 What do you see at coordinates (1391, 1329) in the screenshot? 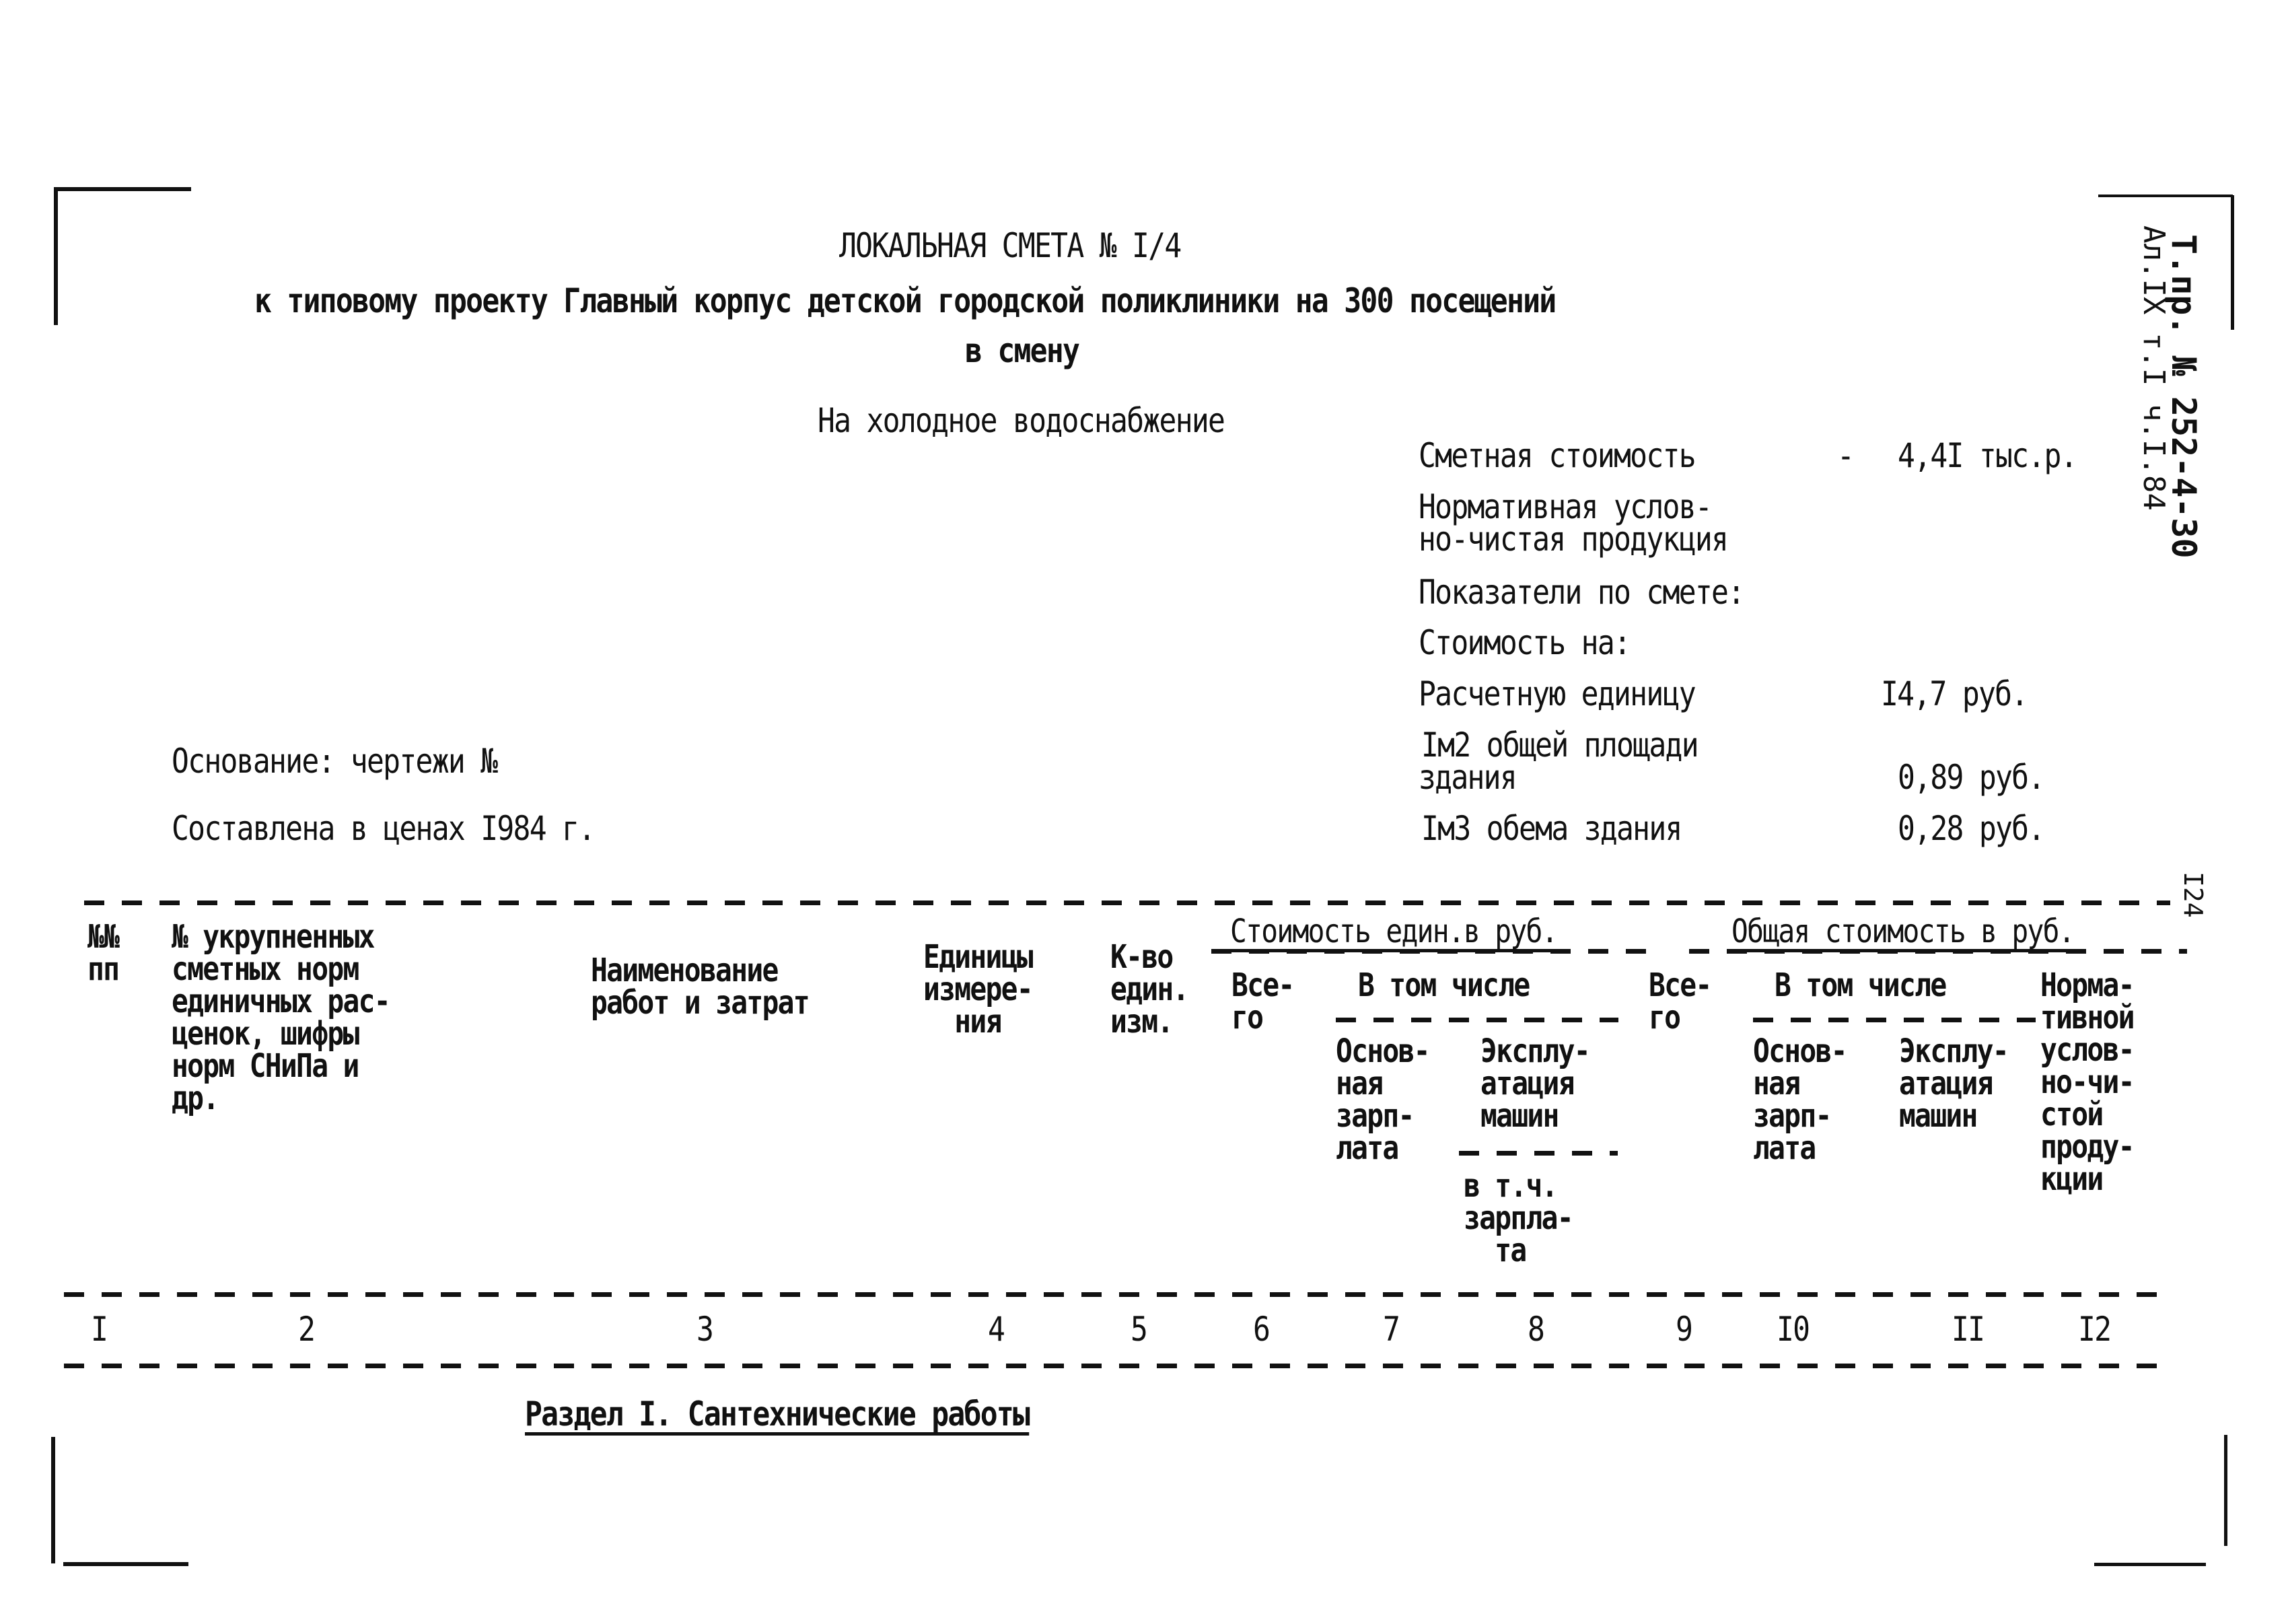
I see `column-number-7: 7` at bounding box center [1391, 1329].